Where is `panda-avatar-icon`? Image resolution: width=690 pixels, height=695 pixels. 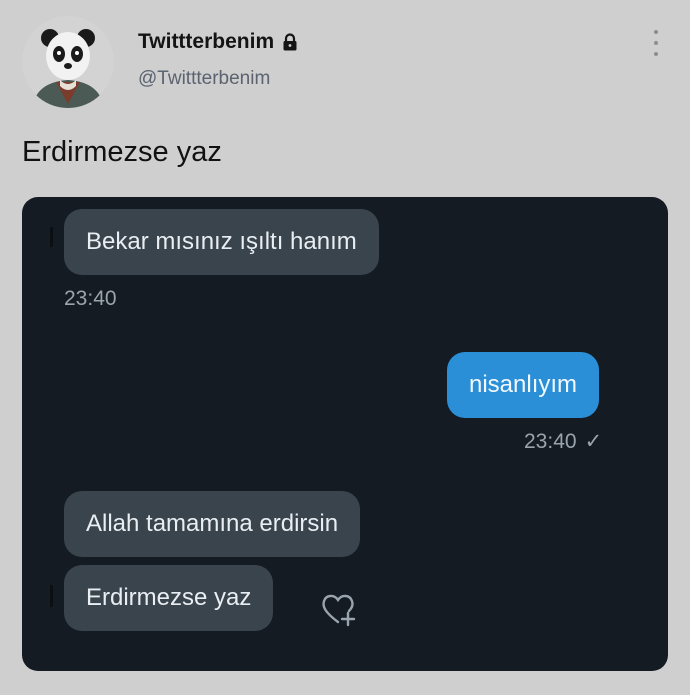
panda-avatar-icon is located at coordinates (68, 62).